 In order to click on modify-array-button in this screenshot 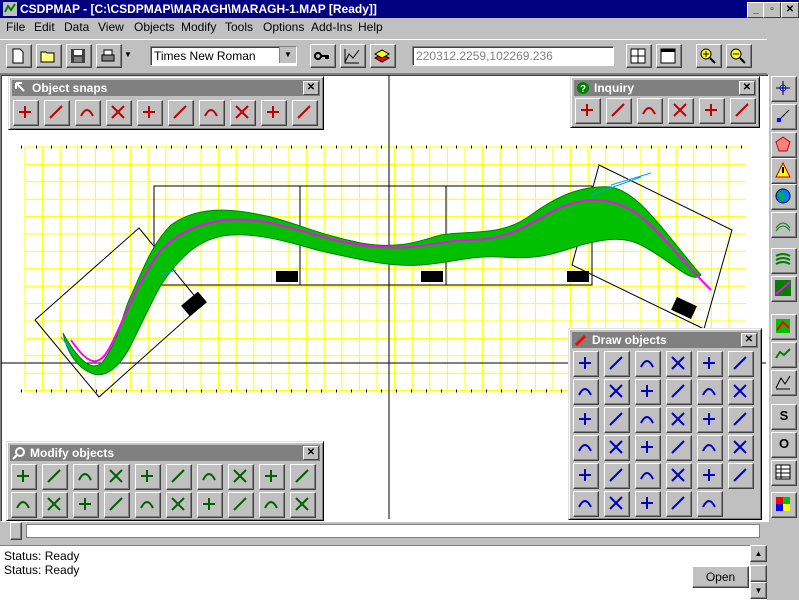, I will do `click(24, 505)`.